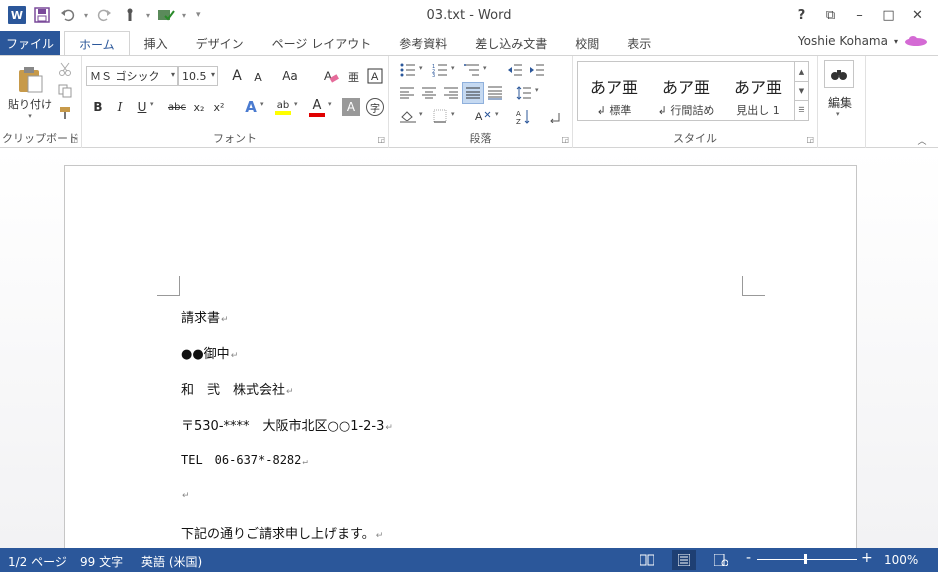 The image size is (938, 572). I want to click on read-mode-icon, so click(647, 560).